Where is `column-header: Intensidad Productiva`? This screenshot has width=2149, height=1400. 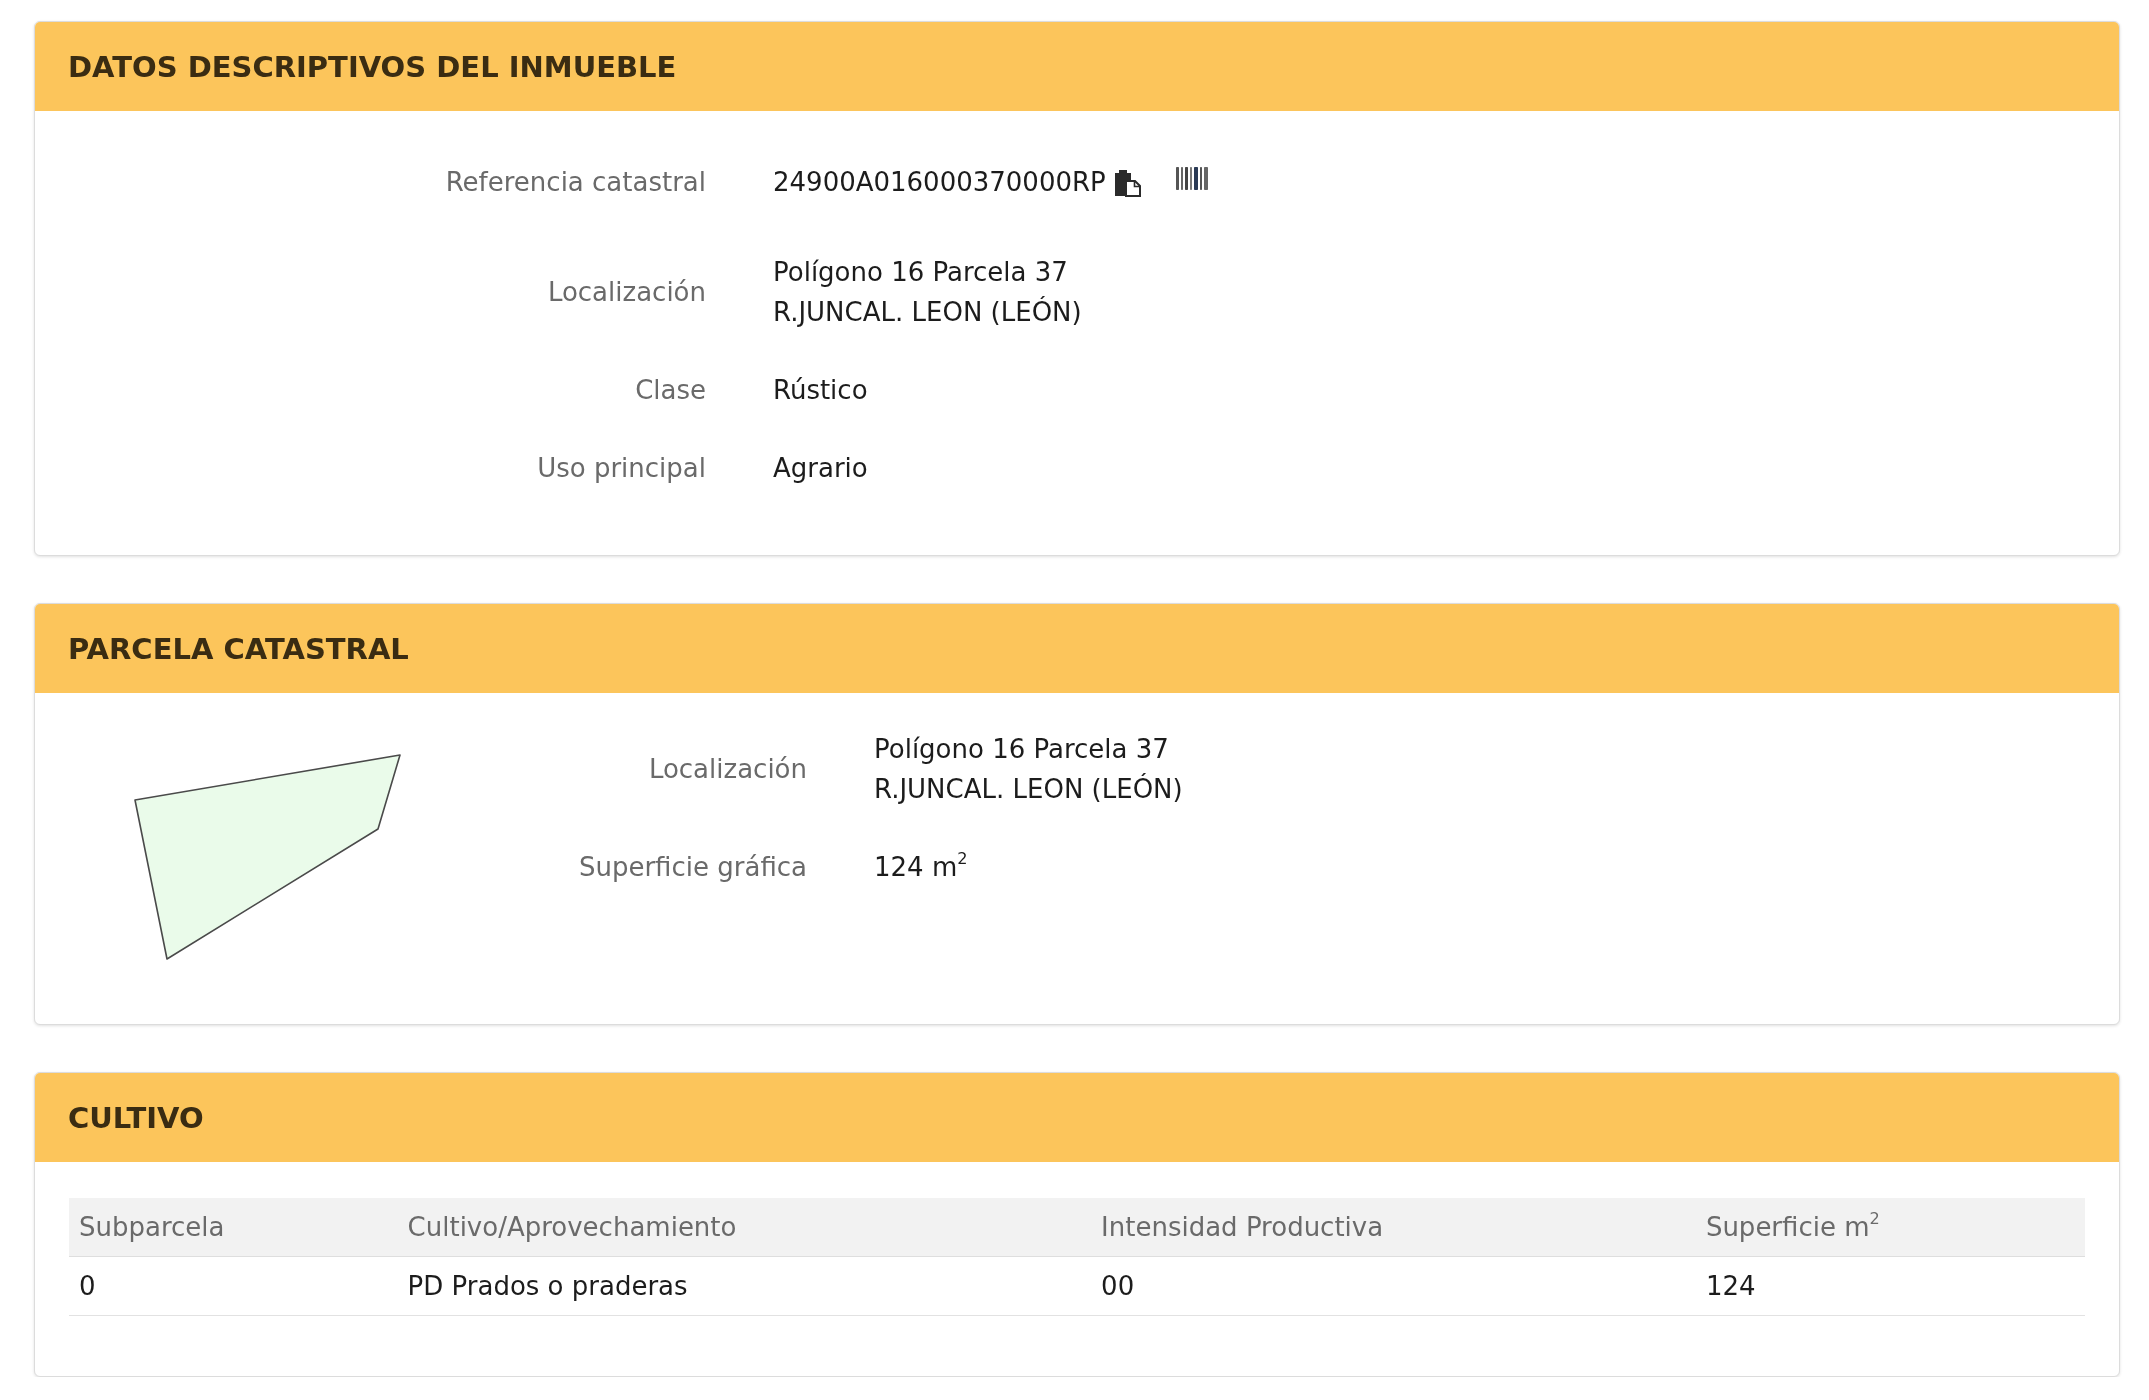 column-header: Intensidad Productiva is located at coordinates (1393, 1227).